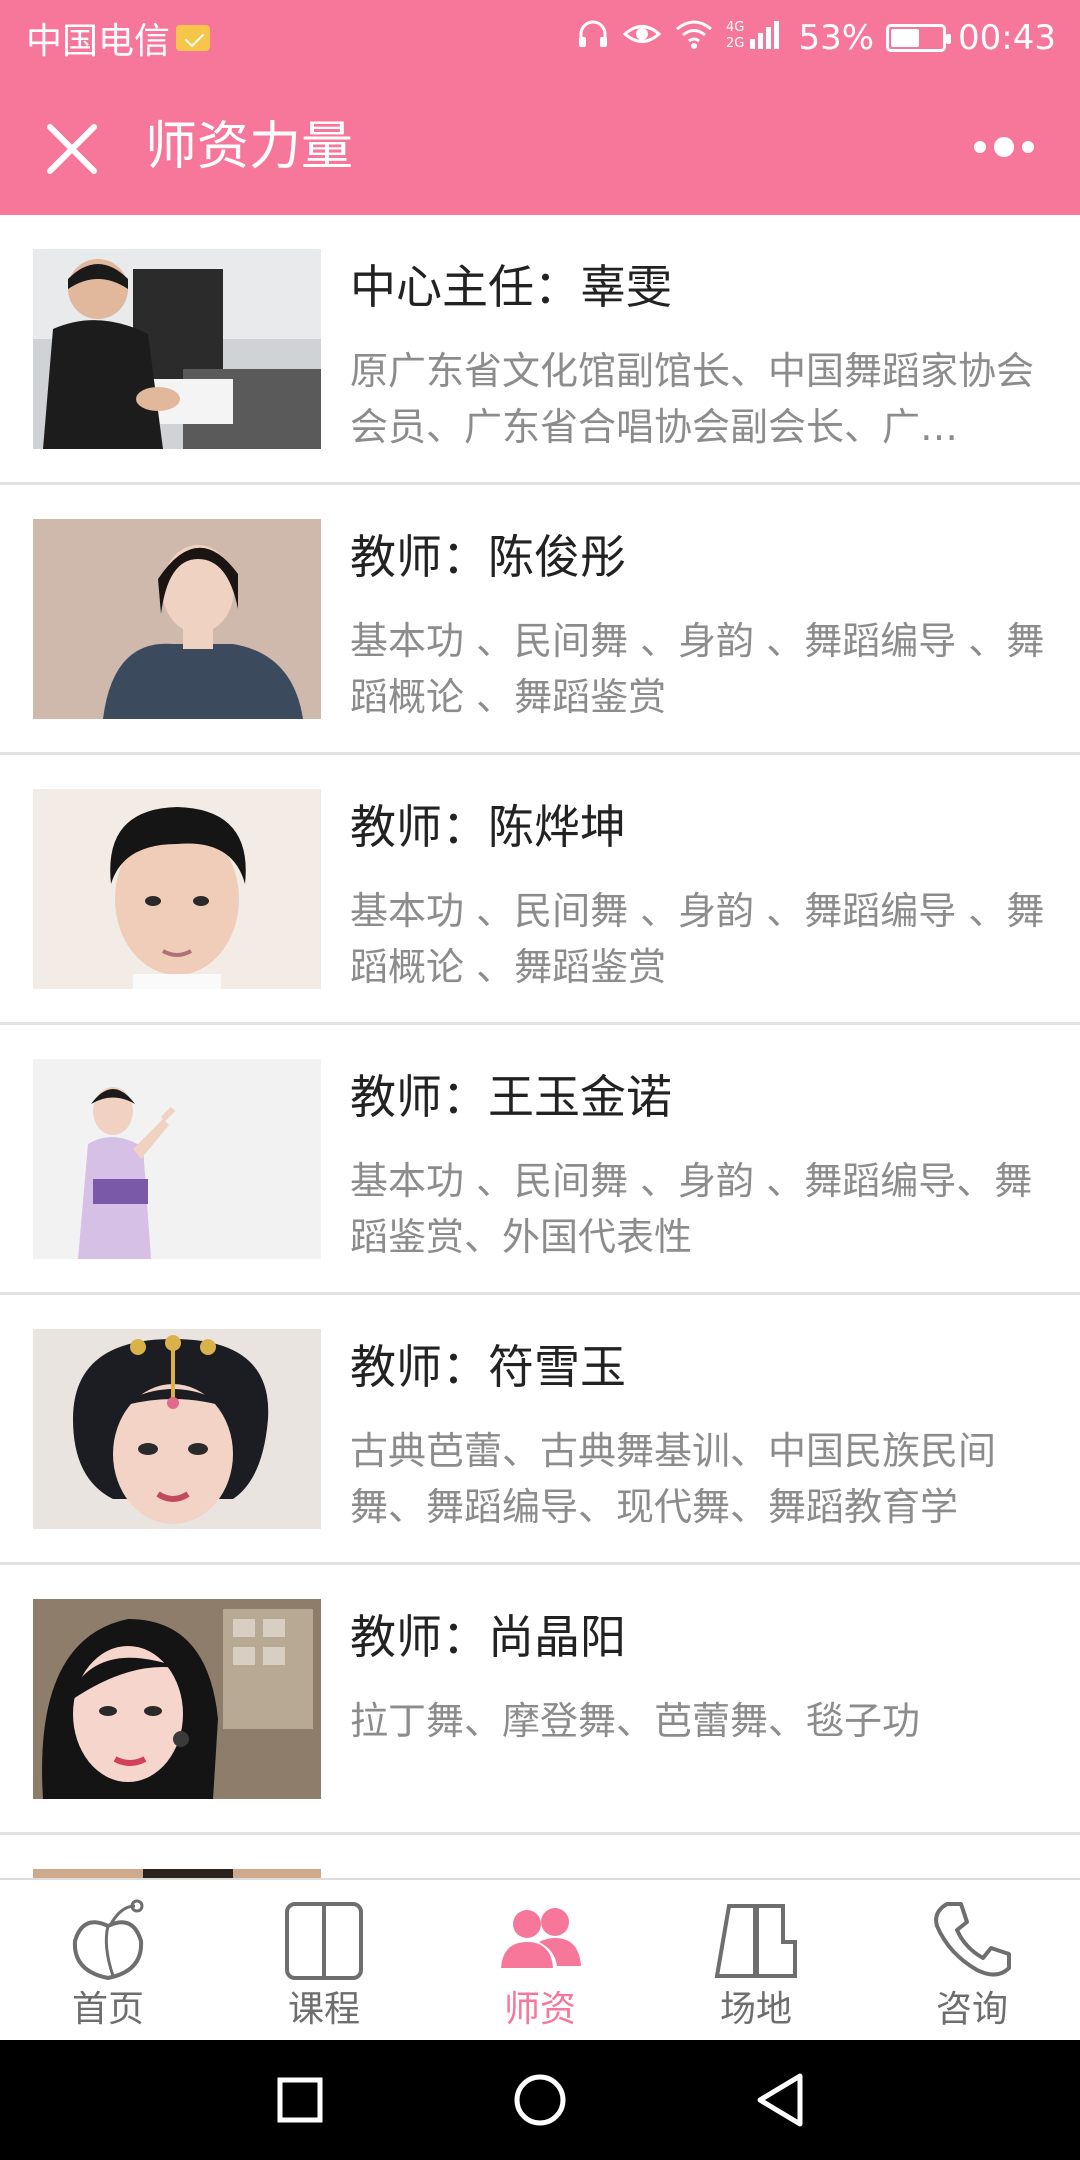 The height and width of the screenshot is (2160, 1080). Describe the element at coordinates (1007, 38) in the screenshot. I see `clock: 00:43` at that location.